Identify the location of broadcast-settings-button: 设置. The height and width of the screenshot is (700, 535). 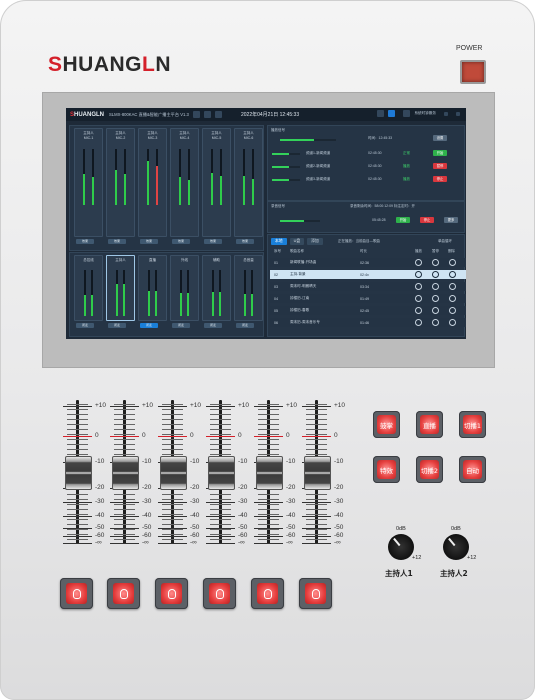
(440, 138).